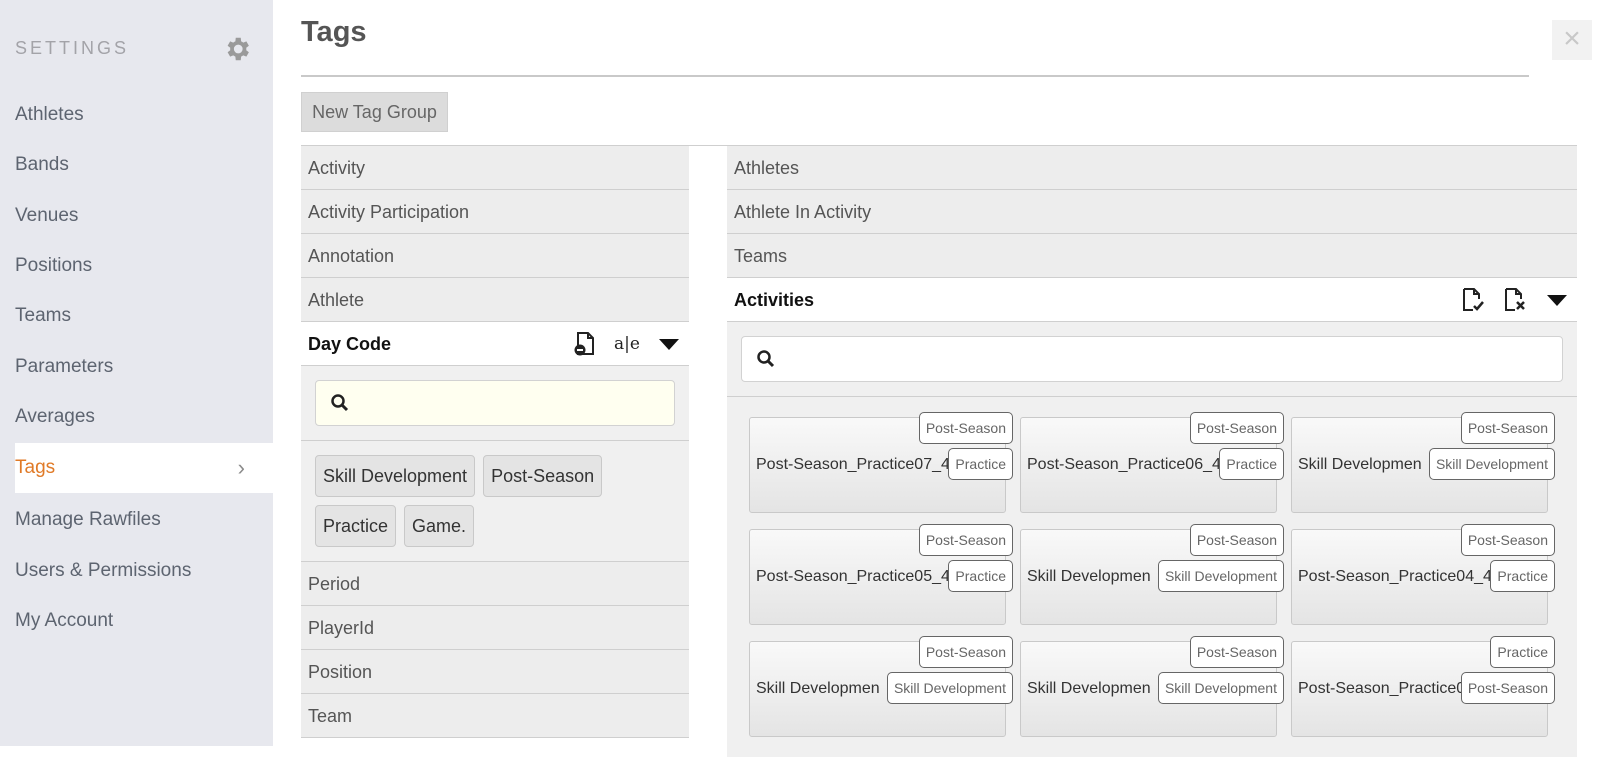  Describe the element at coordinates (54, 265) in the screenshot. I see `sidebar-item-label: Positions` at that location.